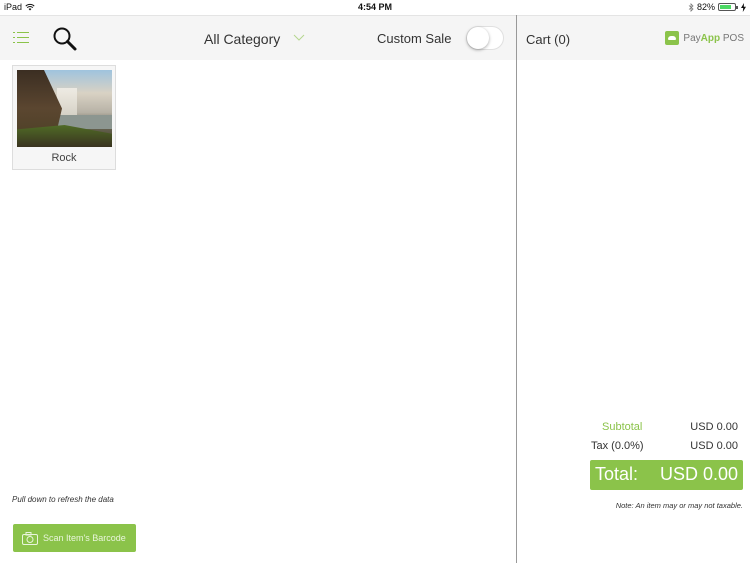  Describe the element at coordinates (714, 427) in the screenshot. I see `subtotal-value: USD 0.00` at that location.